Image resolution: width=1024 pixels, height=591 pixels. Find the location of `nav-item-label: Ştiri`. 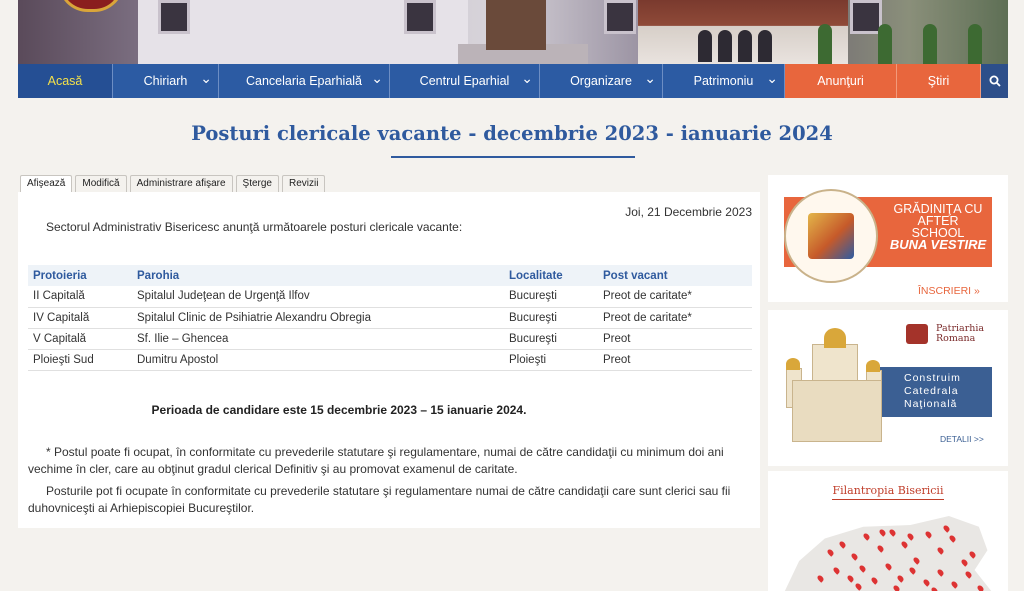

nav-item-label: Ştiri is located at coordinates (938, 81).